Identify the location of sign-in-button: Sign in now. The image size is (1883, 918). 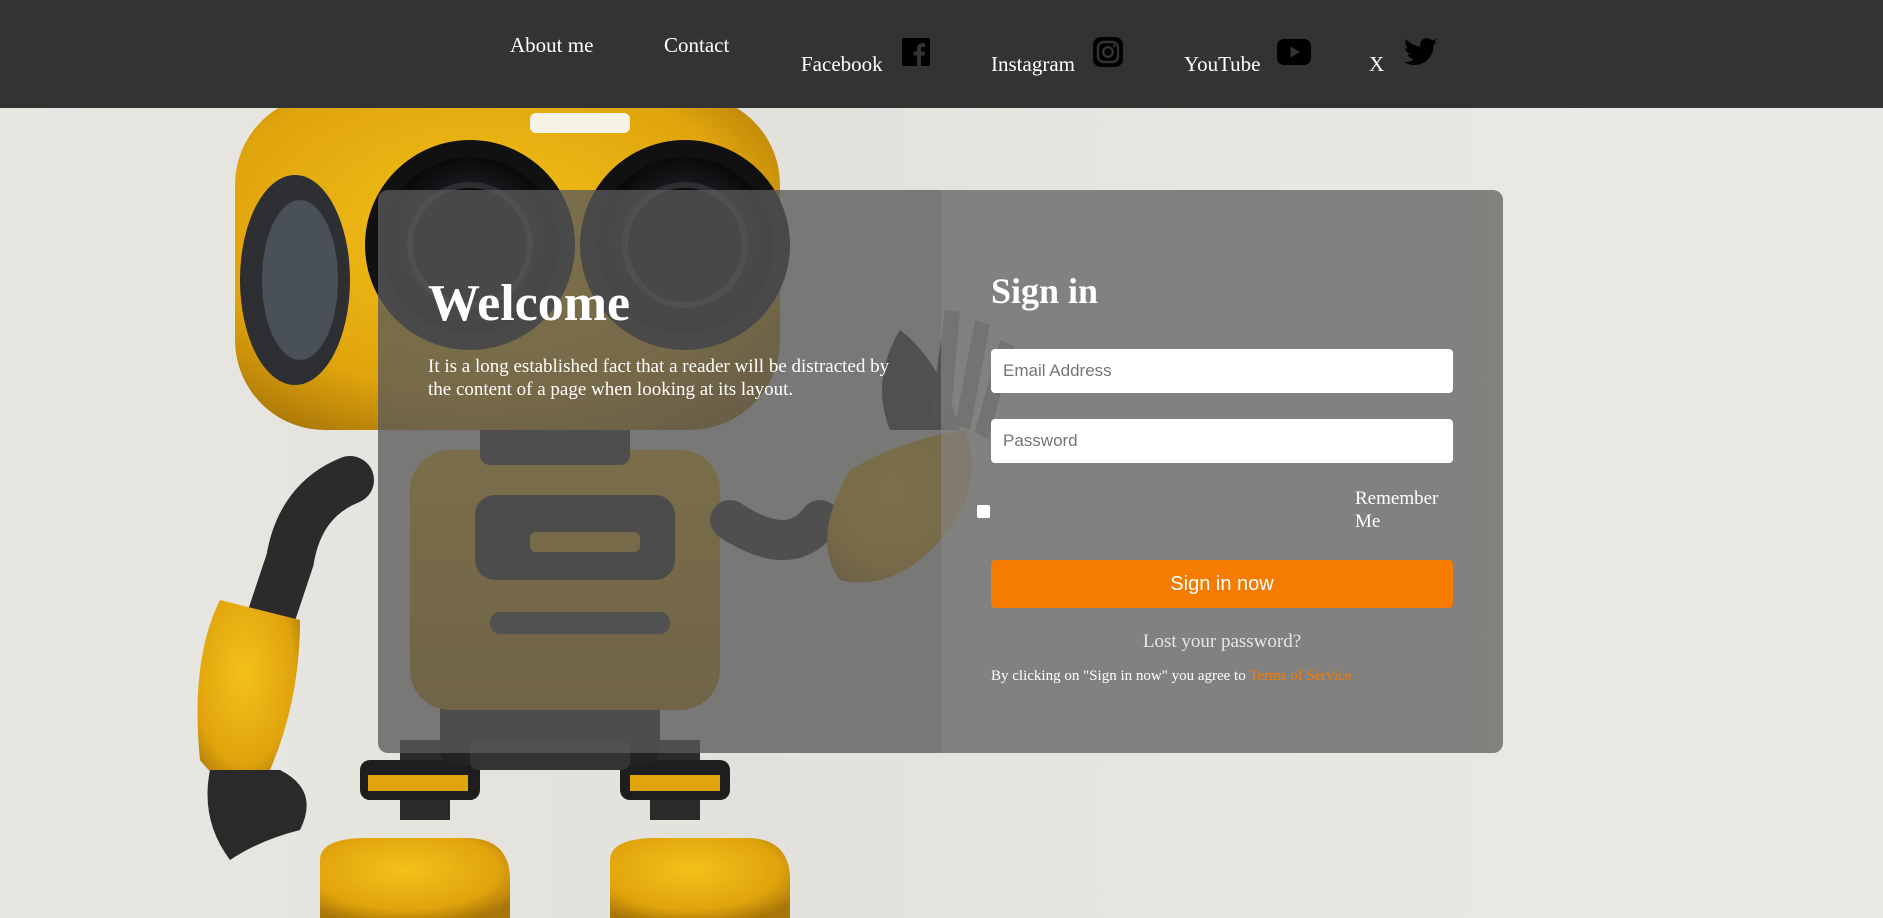
(1222, 584).